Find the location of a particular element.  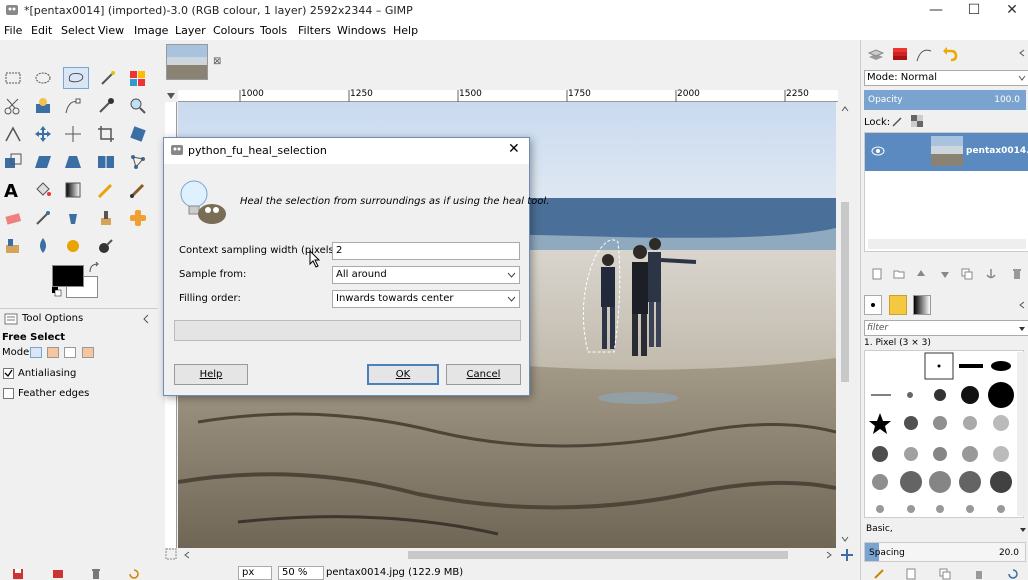

menu-edit: Edit is located at coordinates (41, 30).